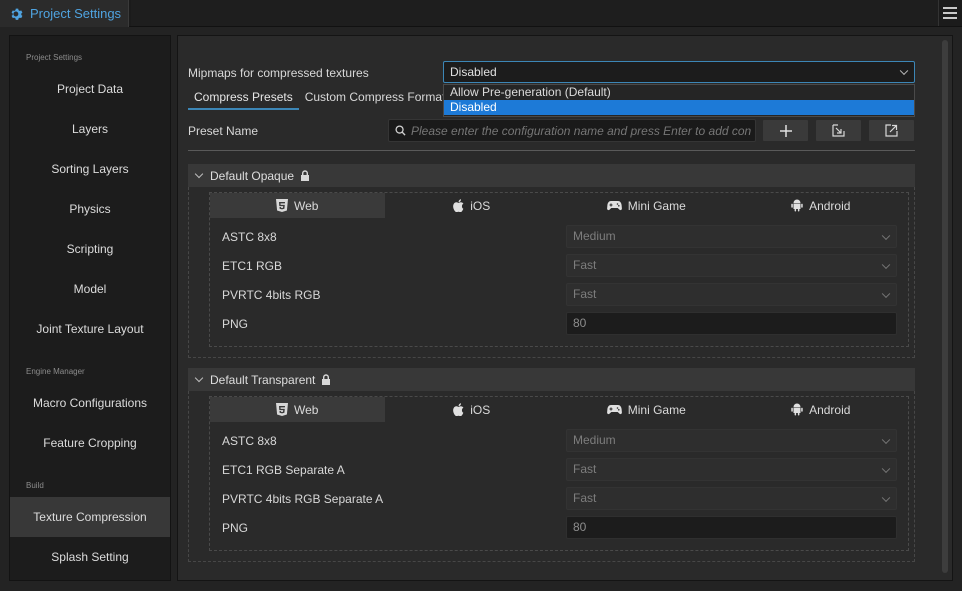 The height and width of the screenshot is (591, 962). I want to click on preset-tabs: Compress Presets Custom Compress Format, so click(319, 97).